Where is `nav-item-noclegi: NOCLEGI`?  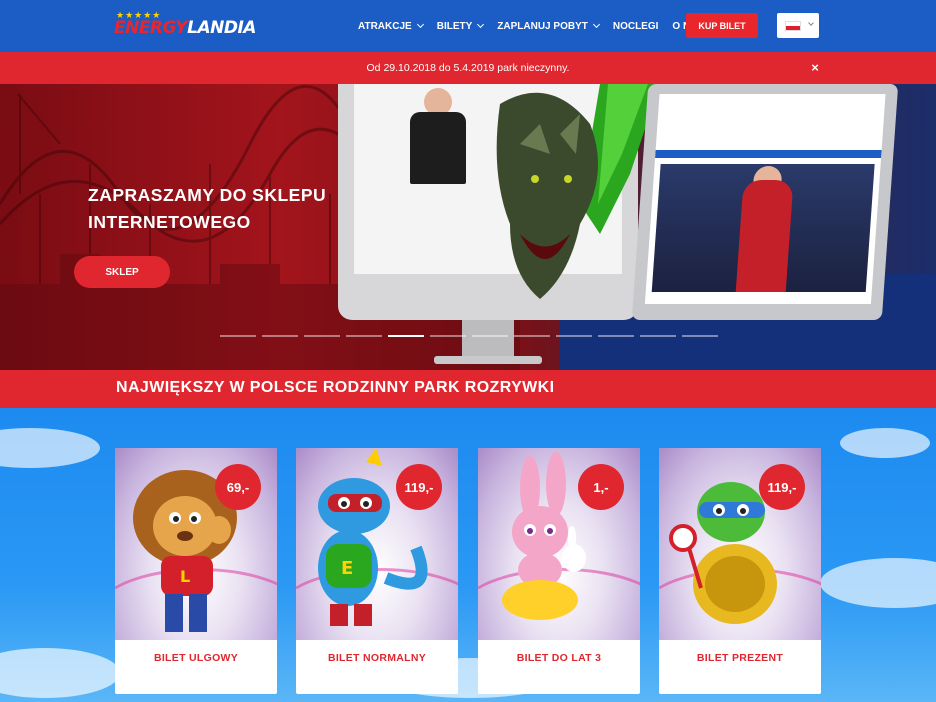
nav-item-noclegi: NOCLEGI is located at coordinates (636, 26).